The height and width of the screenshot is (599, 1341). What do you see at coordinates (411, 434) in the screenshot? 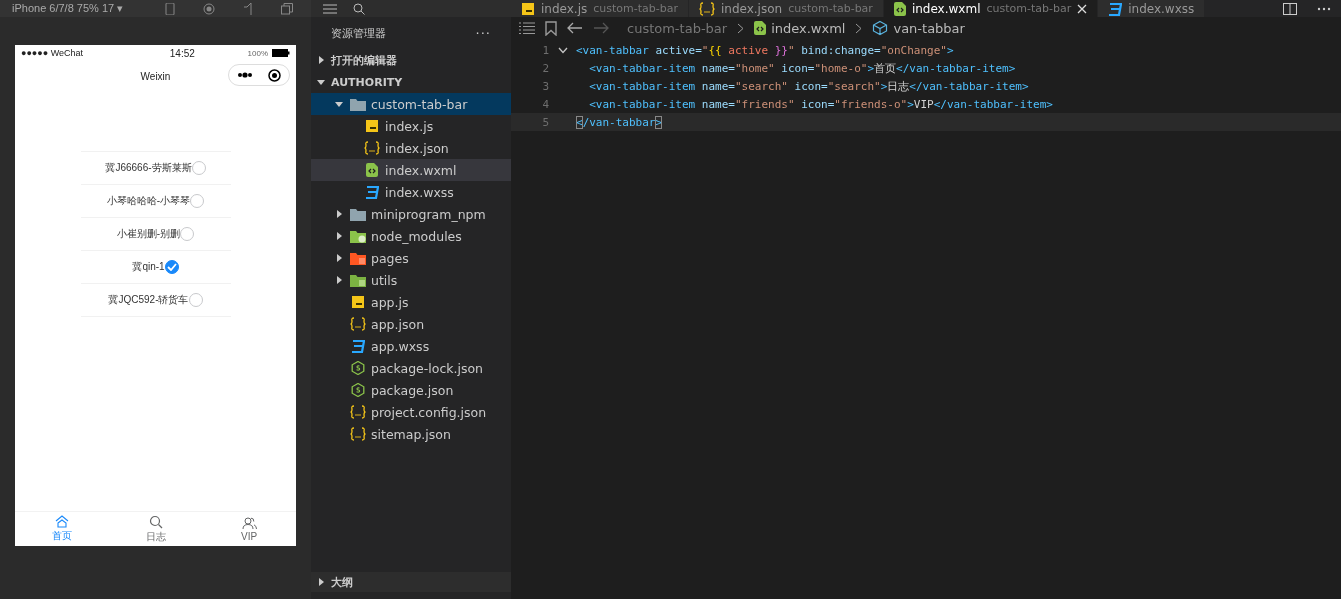
I see `file-item: sitemap.json` at bounding box center [411, 434].